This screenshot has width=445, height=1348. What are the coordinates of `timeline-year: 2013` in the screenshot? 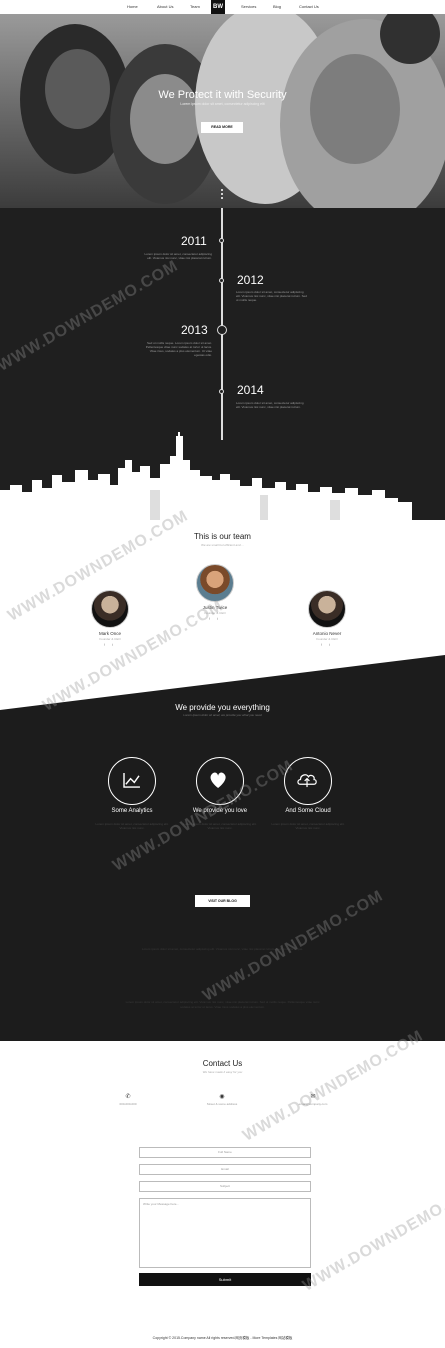 It's located at (194, 330).